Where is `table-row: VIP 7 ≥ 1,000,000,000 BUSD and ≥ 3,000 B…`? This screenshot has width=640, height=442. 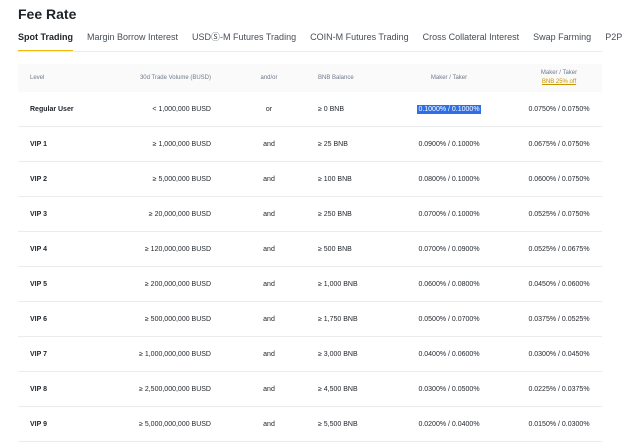
table-row: VIP 7 ≥ 1,000,000,000 BUSD and ≥ 3,000 B… is located at coordinates (310, 354).